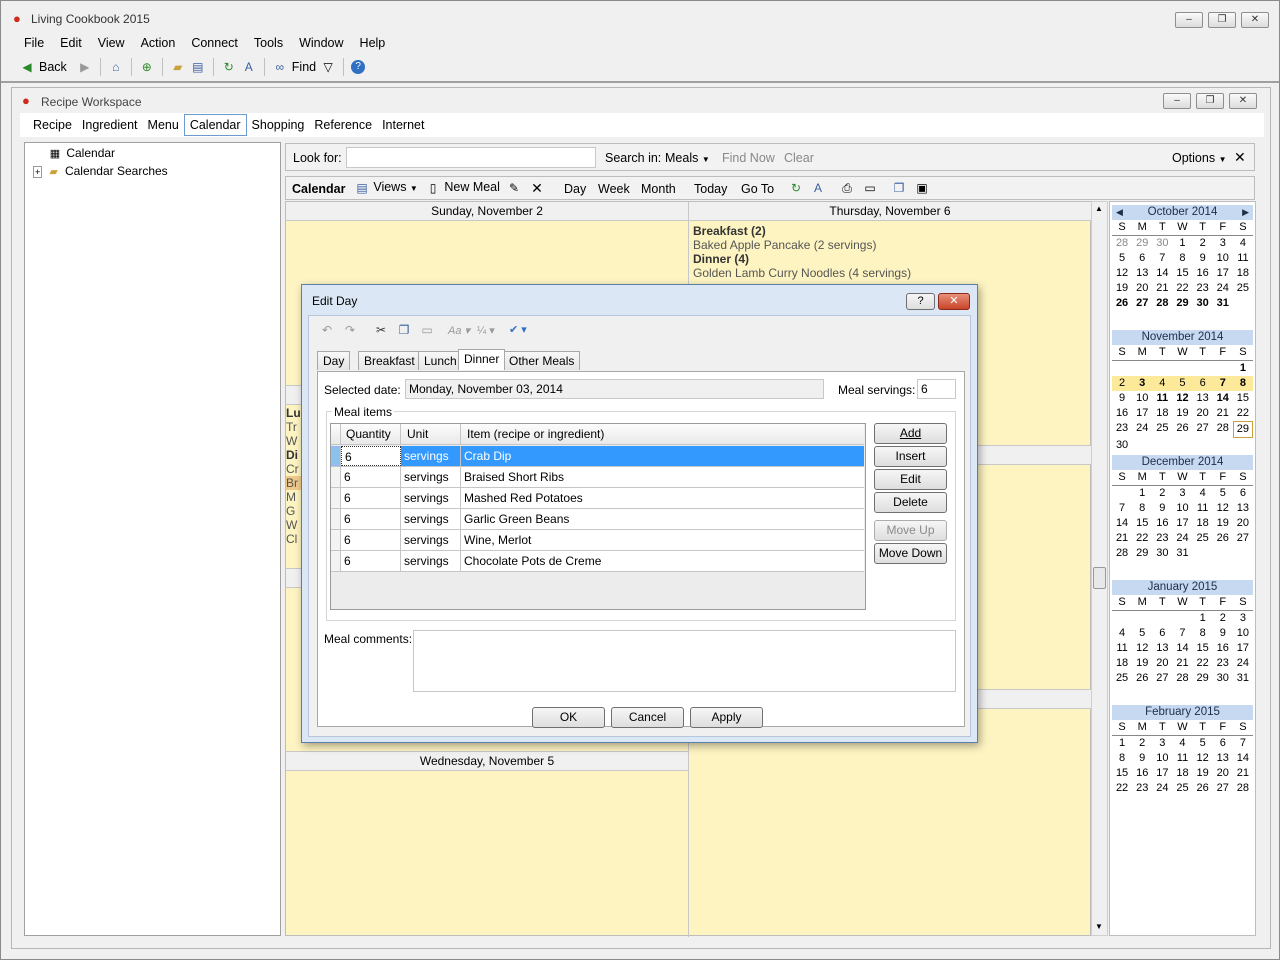 The width and height of the screenshot is (1280, 960). What do you see at coordinates (487, 761) in the screenshot?
I see `day-header-wednesday: Wednesday, November 5` at bounding box center [487, 761].